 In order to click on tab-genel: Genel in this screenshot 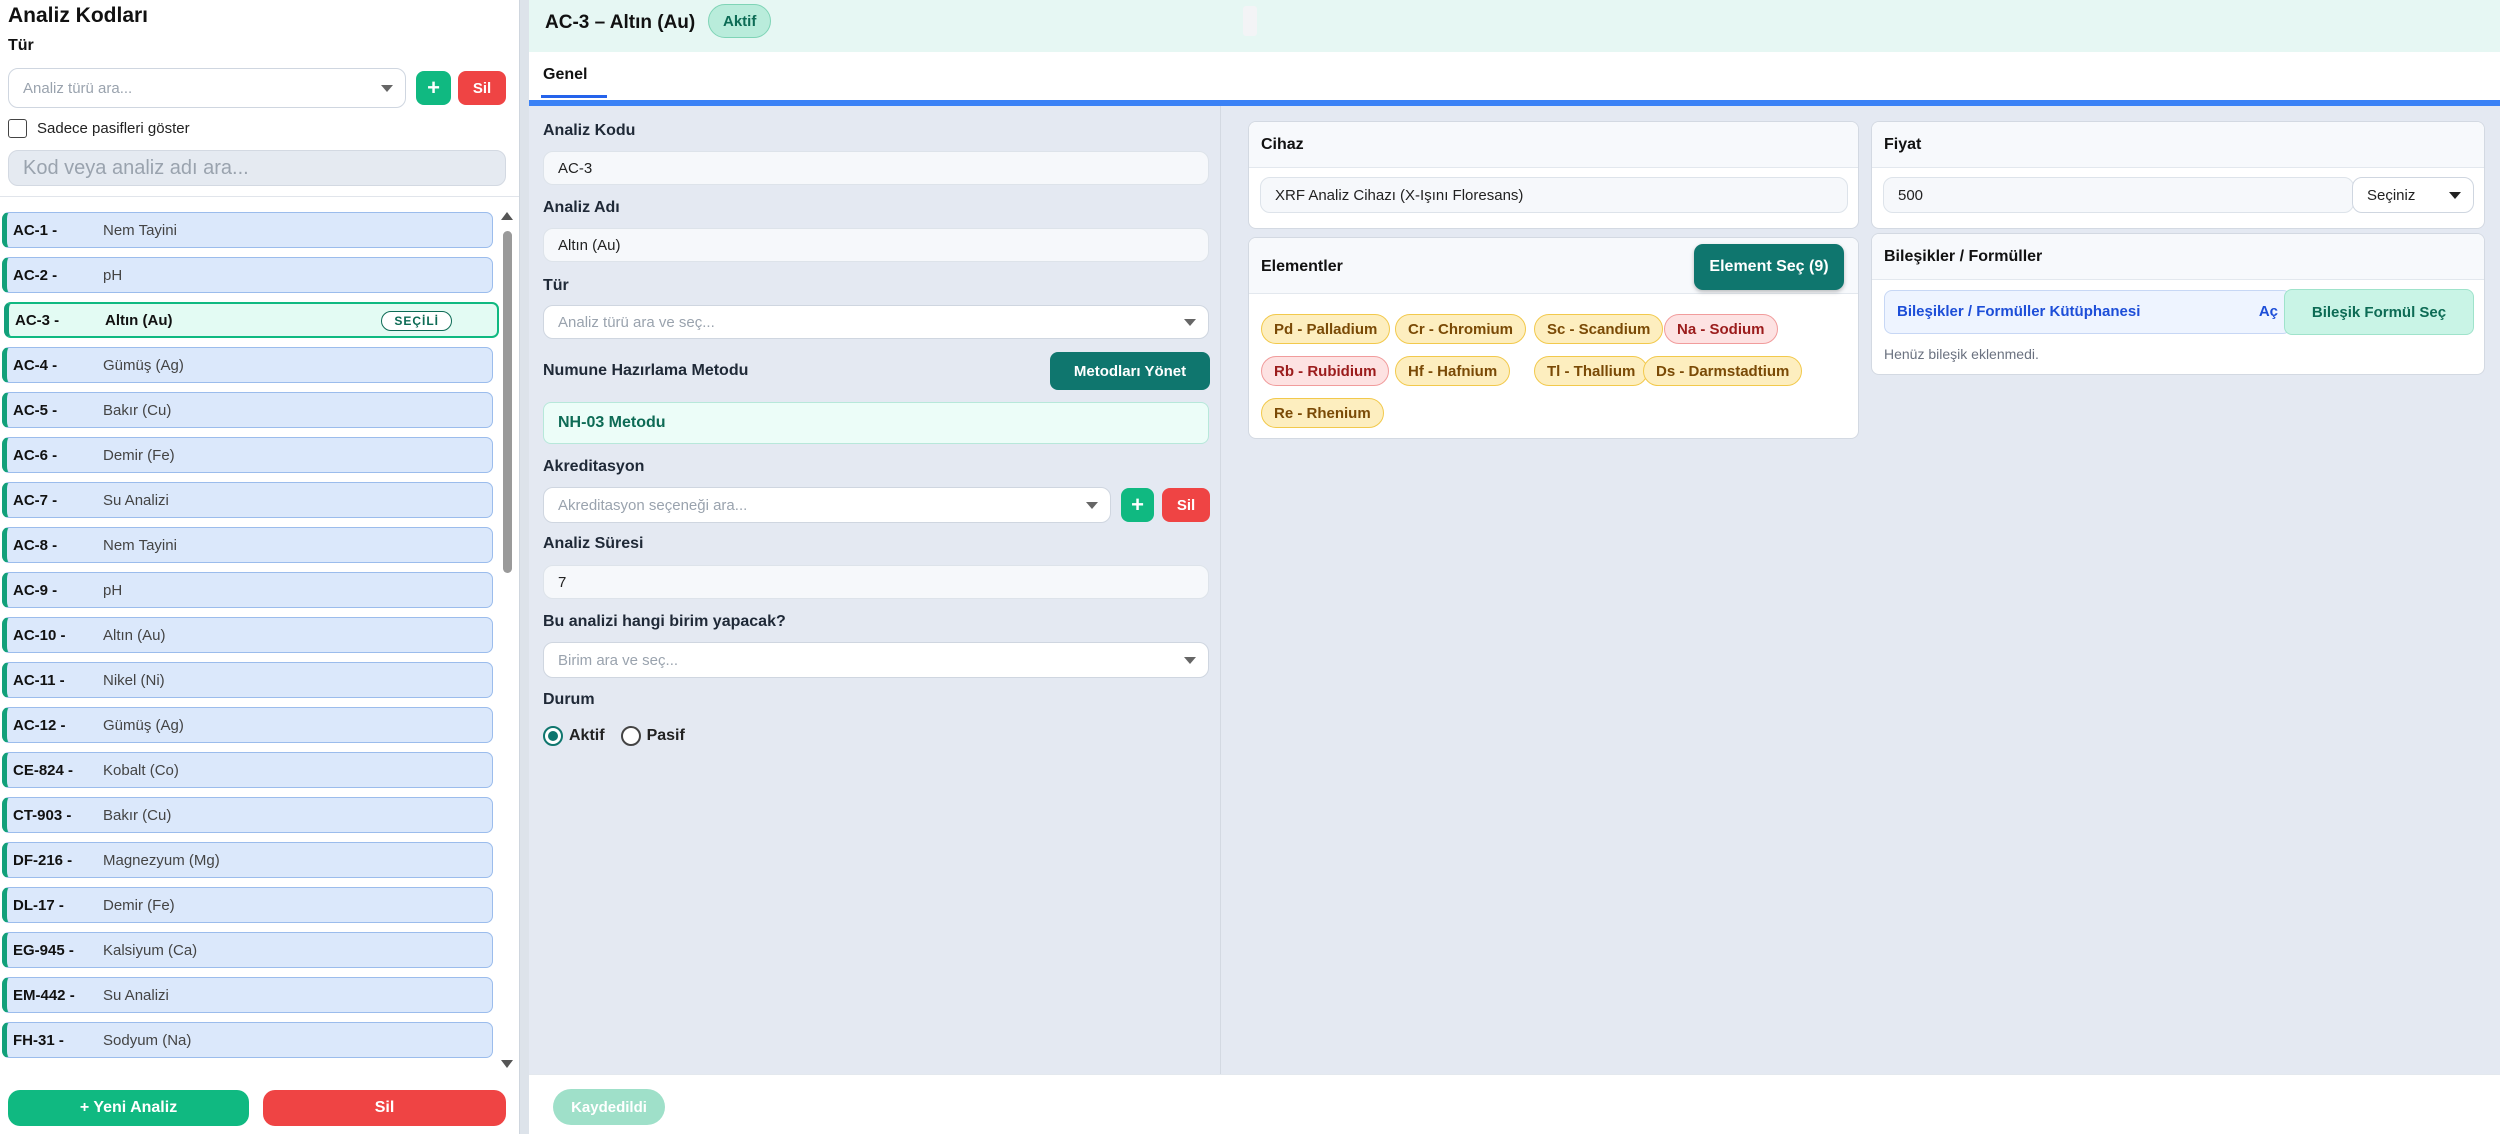, I will do `click(565, 75)`.